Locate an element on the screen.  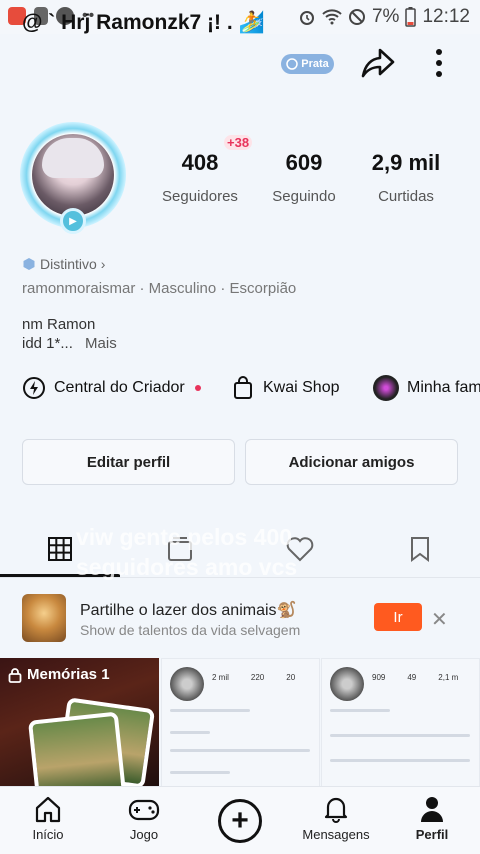
lightning-icon is located at coordinates (34, 388).